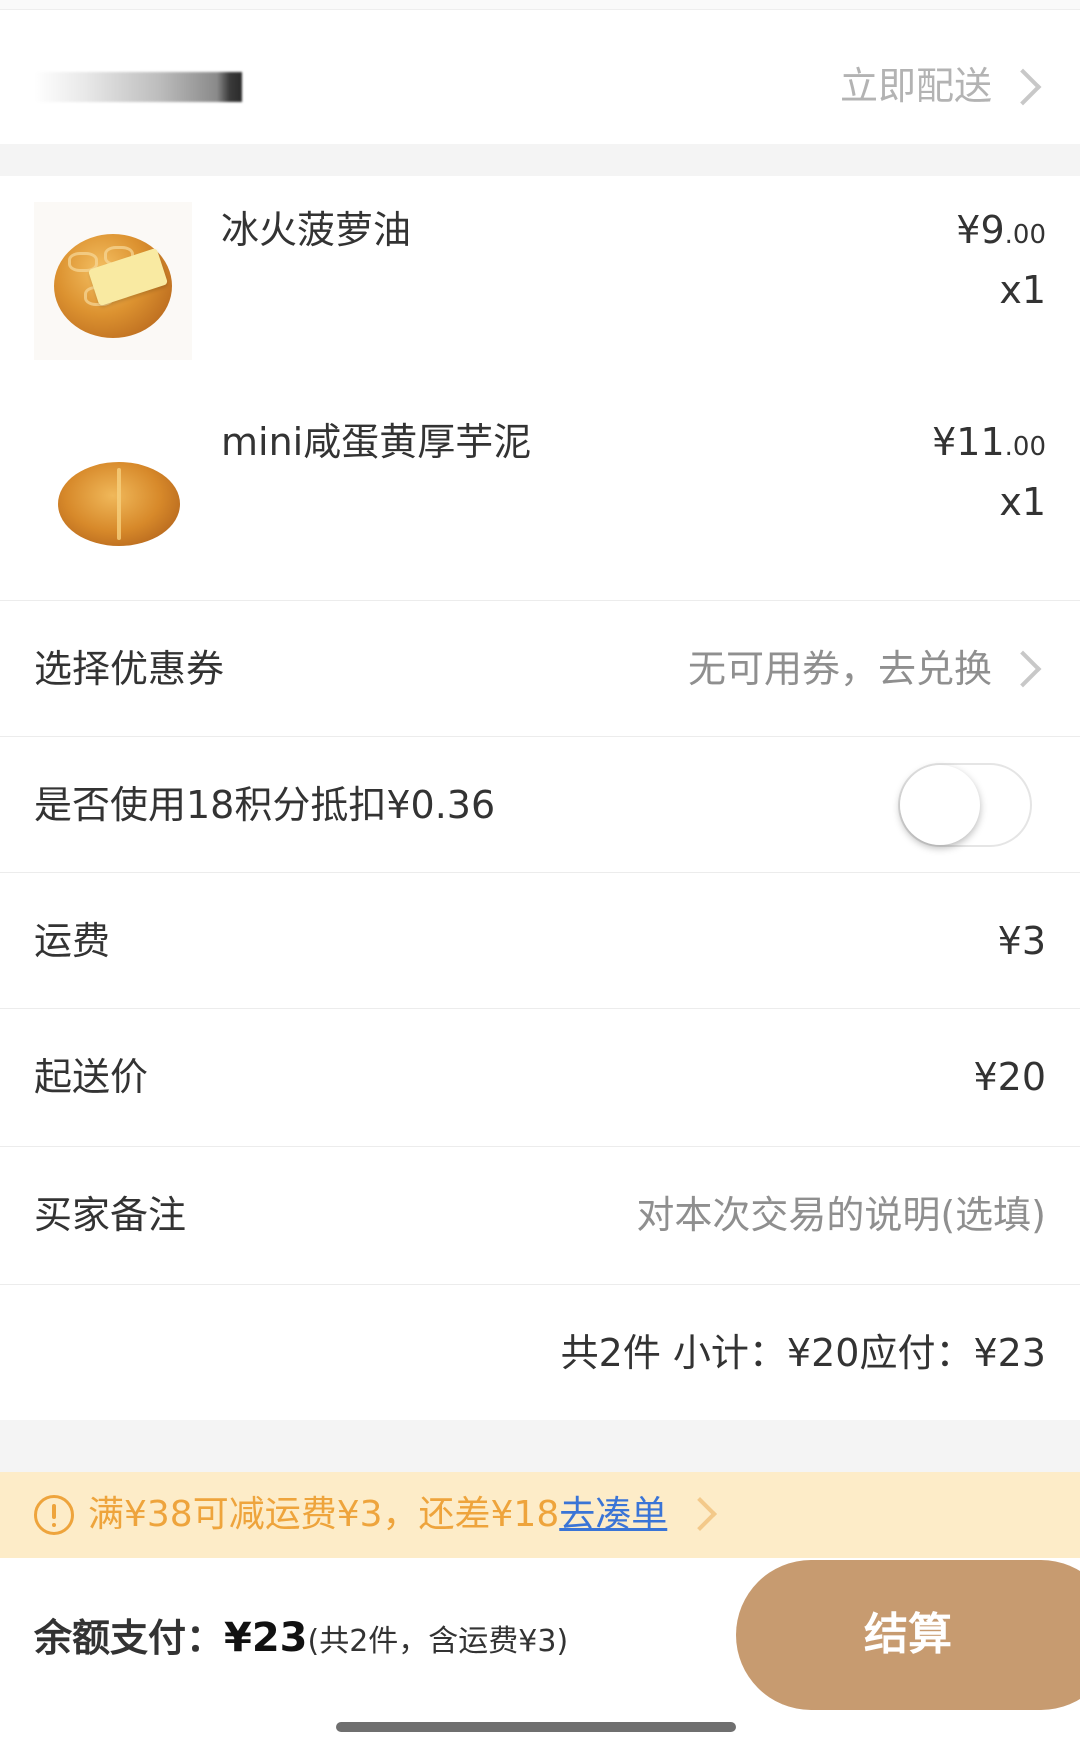 The image size is (1080, 1752). I want to click on product-price: ¥11.00, so click(989, 442).